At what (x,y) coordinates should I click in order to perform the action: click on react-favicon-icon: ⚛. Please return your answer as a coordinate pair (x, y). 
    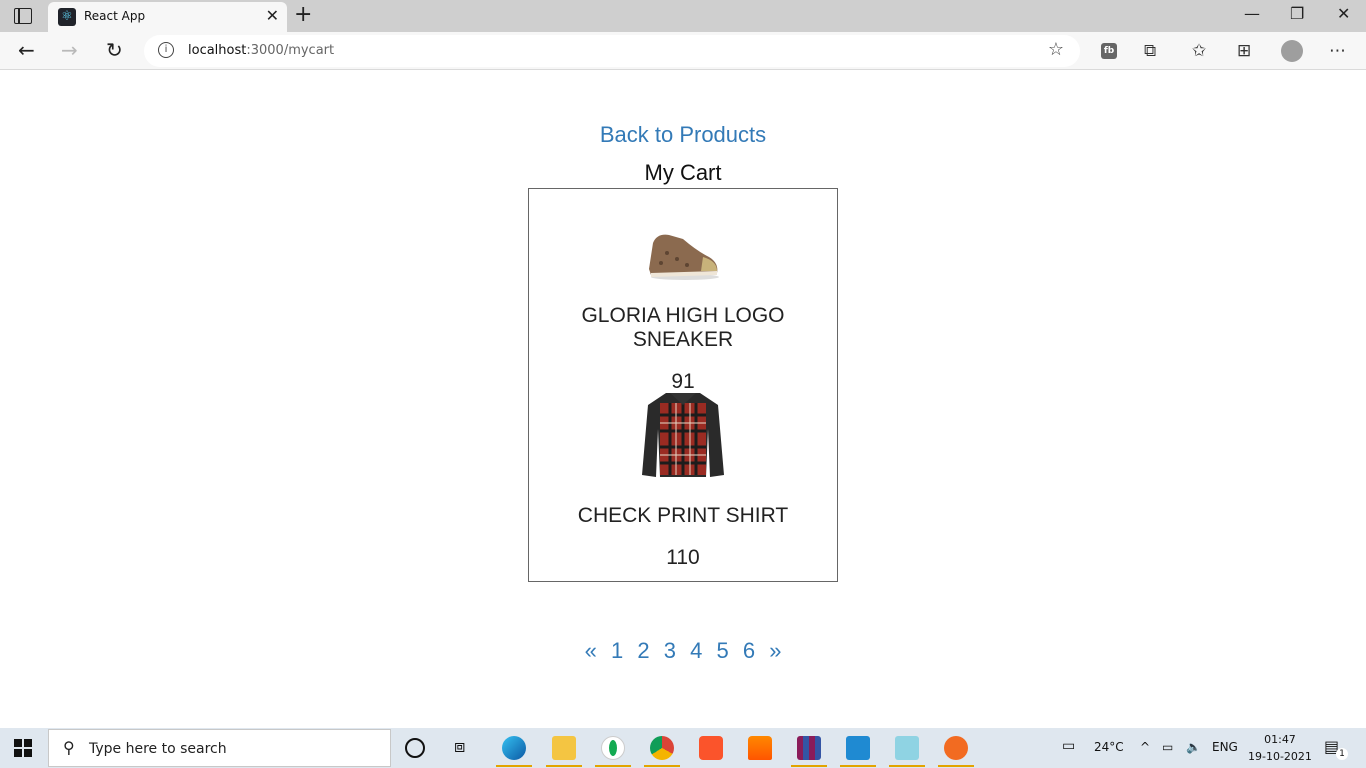
    Looking at the image, I should click on (67, 17).